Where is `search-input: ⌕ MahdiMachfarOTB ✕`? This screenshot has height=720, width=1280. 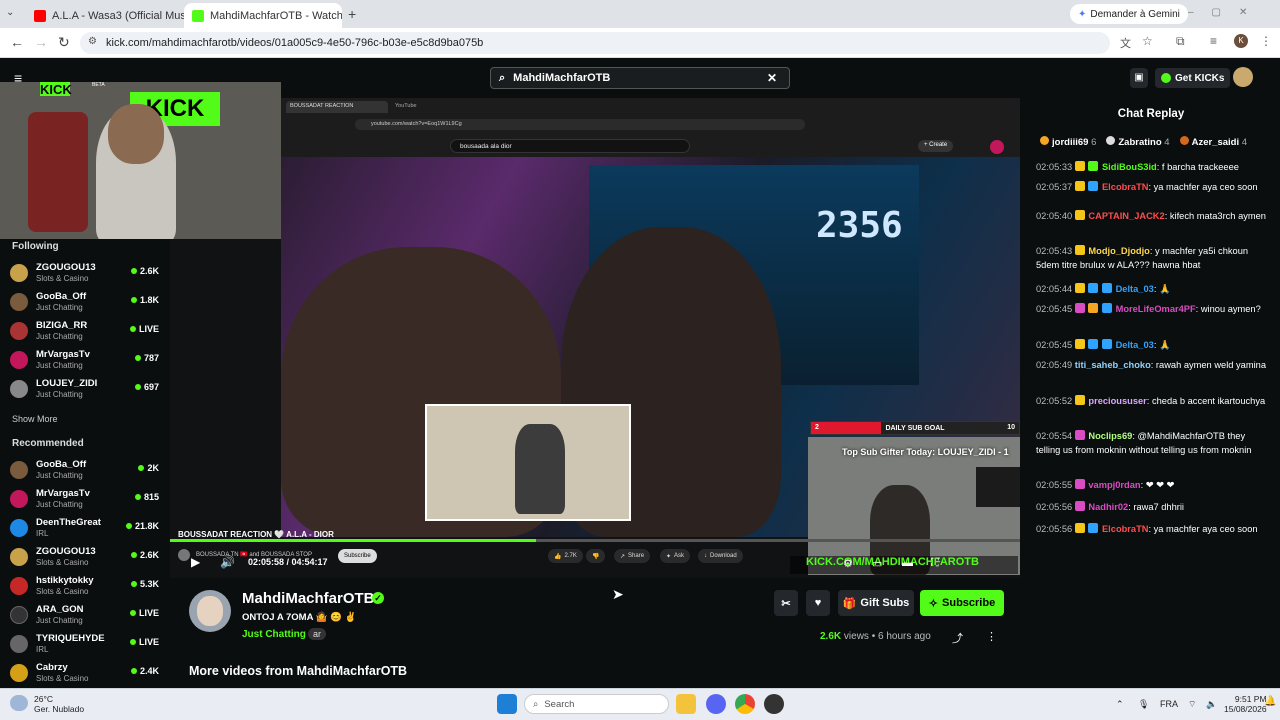
search-input: ⌕ MahdiMachfarOTB ✕ is located at coordinates (640, 78).